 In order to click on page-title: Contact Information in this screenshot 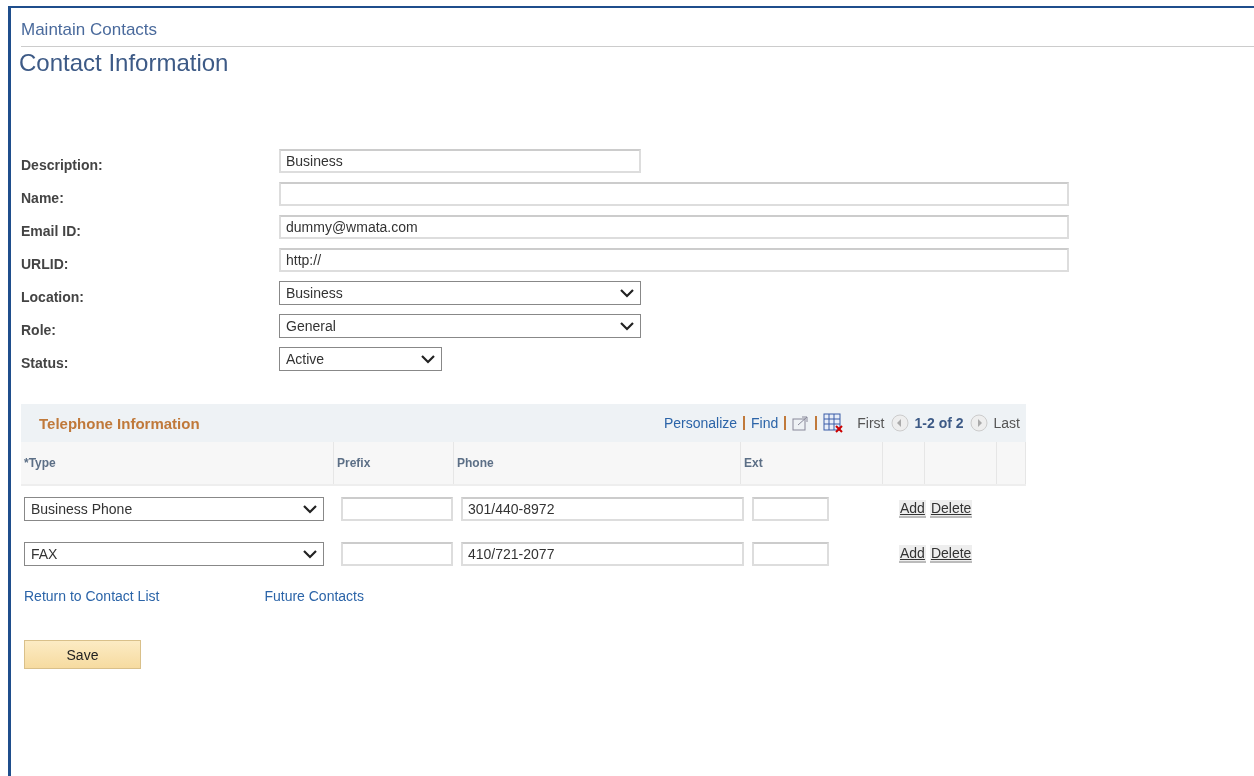, I will do `click(124, 62)`.